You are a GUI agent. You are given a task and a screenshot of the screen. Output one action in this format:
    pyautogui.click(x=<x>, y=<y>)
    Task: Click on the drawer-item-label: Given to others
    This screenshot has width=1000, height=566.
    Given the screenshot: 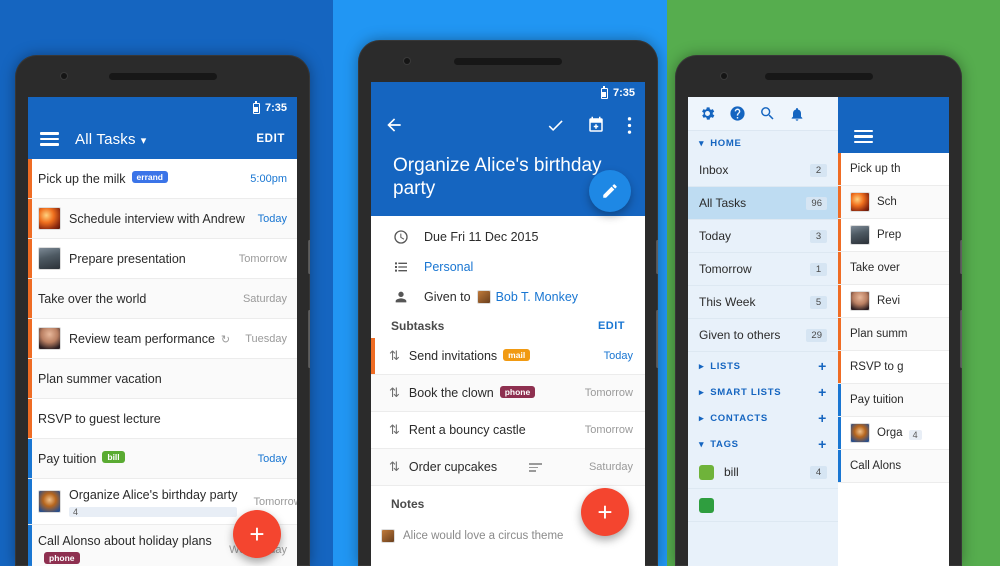 What is the action you would take?
    pyautogui.click(x=740, y=335)
    